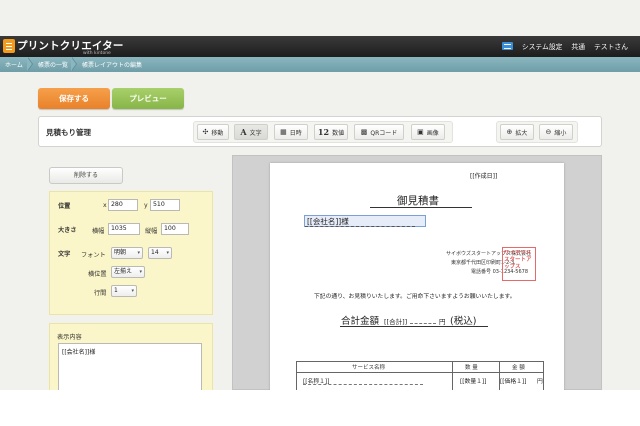  Describe the element at coordinates (420, 131) in the screenshot. I see `image-icon: ▣` at that location.